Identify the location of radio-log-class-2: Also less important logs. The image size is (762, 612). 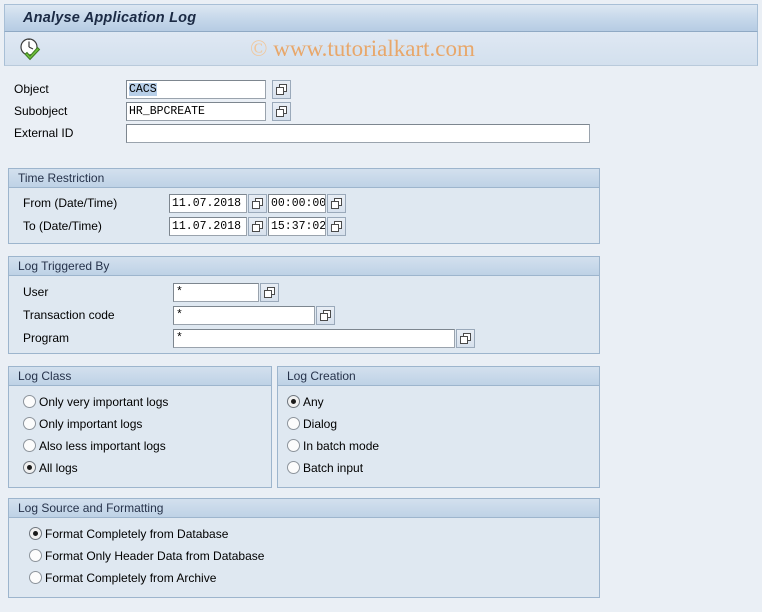
(94, 445).